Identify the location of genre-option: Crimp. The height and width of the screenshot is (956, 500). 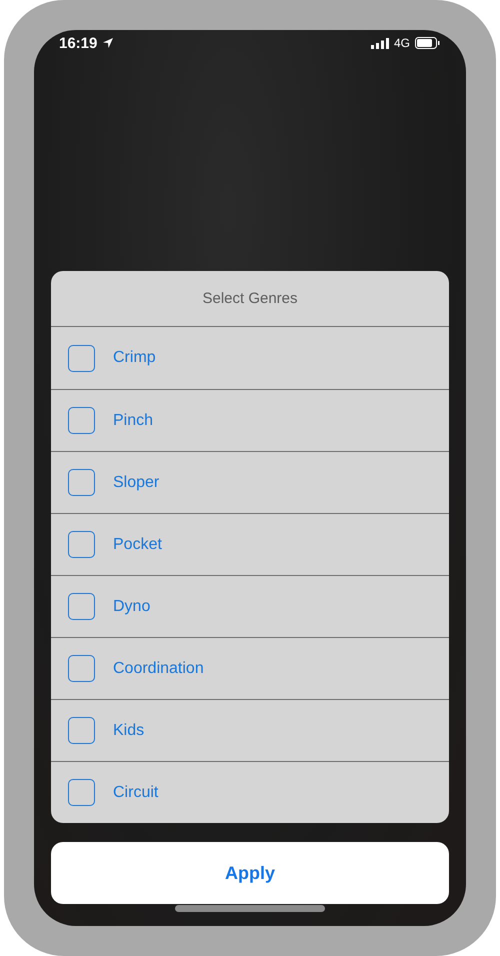
(134, 358).